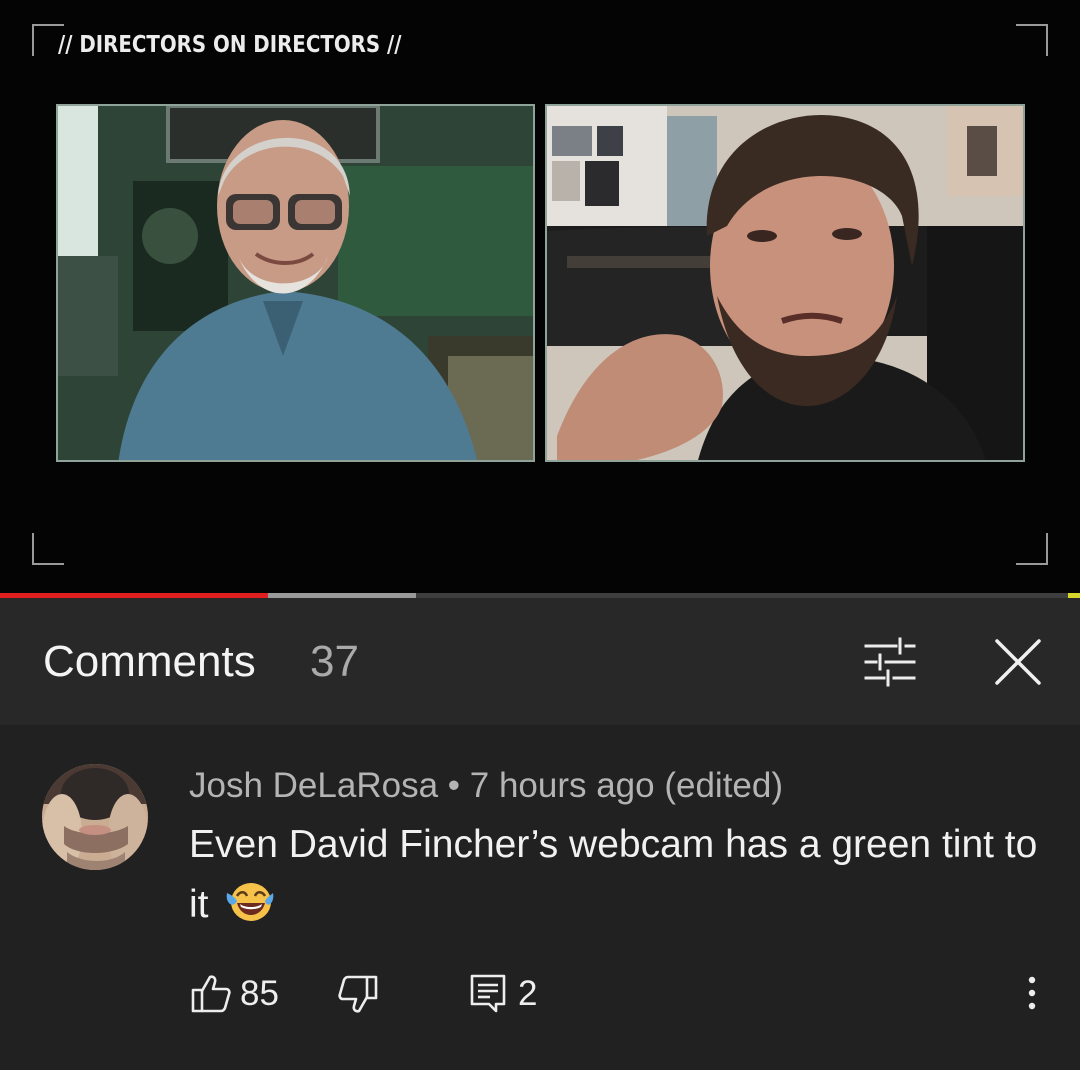 The width and height of the screenshot is (1080, 1070). I want to click on comment-author: Josh DeLaRosa, so click(313, 785).